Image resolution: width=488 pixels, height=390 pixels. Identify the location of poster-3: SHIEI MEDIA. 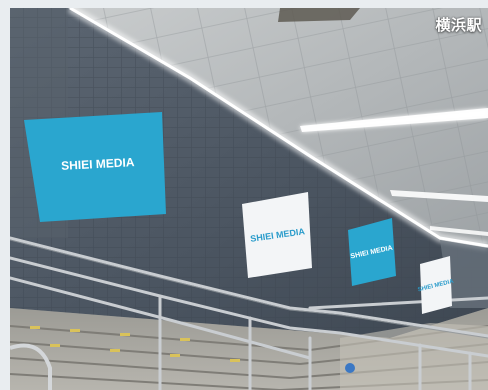
(372, 252).